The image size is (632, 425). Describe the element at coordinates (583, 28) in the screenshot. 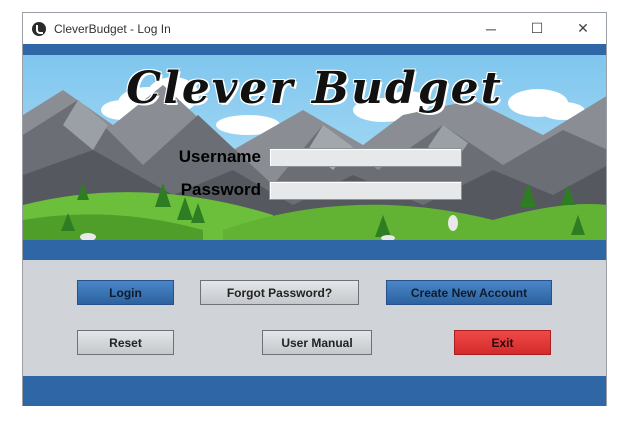

I see `close-icon: ✕` at that location.